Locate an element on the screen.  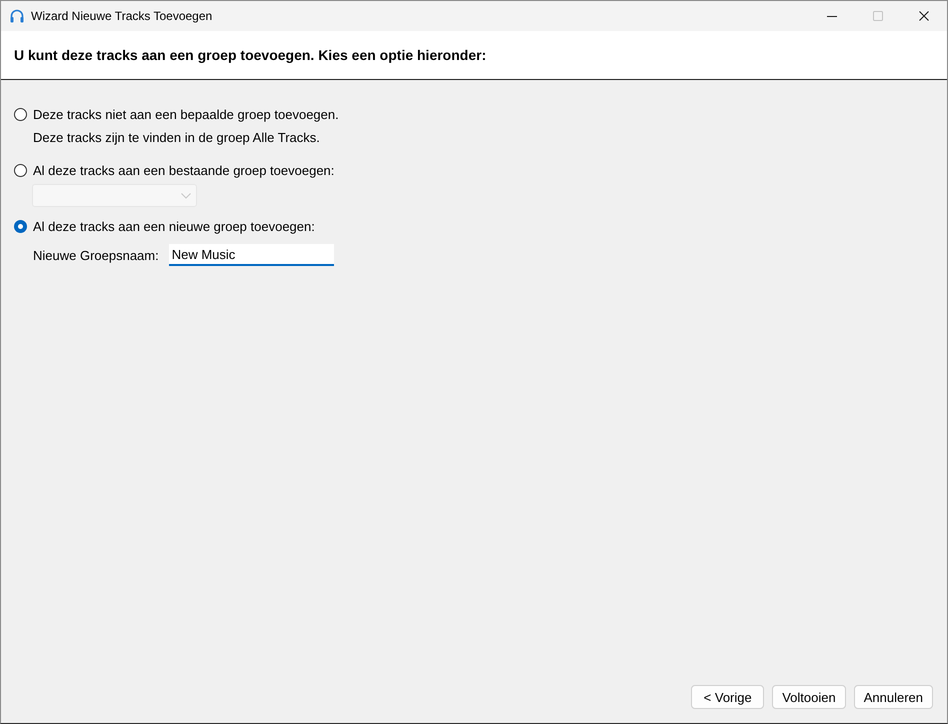
maximize-icon is located at coordinates (878, 16).